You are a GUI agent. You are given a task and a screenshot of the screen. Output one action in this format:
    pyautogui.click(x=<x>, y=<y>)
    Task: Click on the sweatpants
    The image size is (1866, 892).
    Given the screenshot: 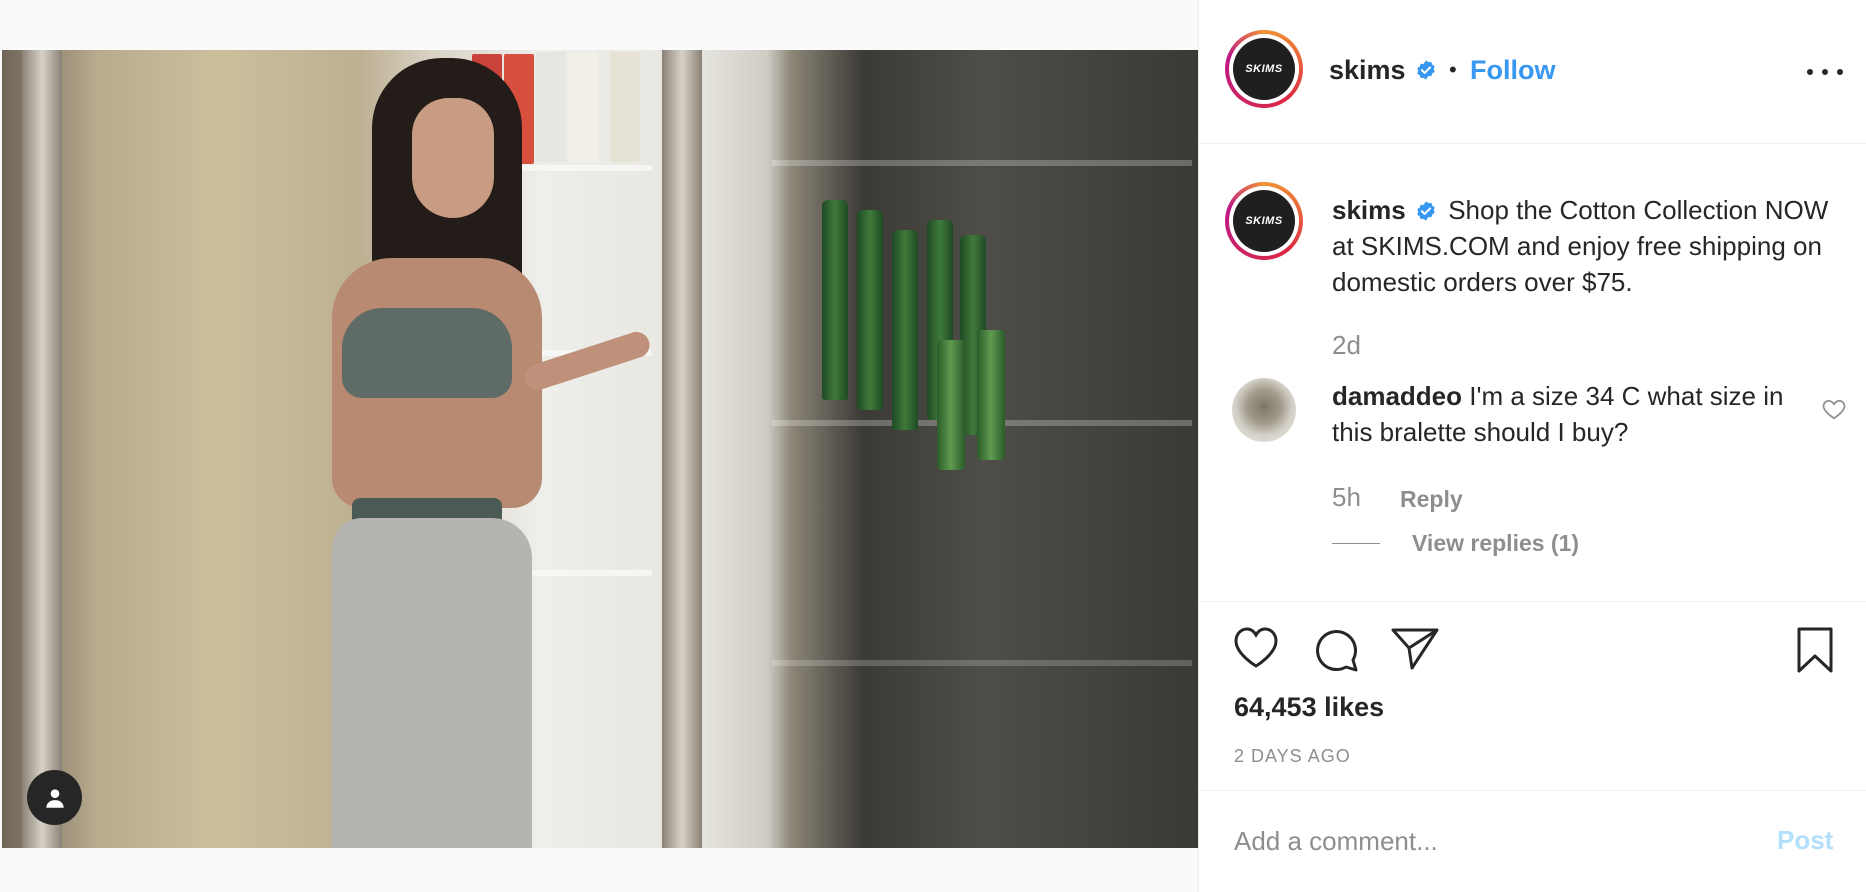 What is the action you would take?
    pyautogui.click(x=432, y=683)
    